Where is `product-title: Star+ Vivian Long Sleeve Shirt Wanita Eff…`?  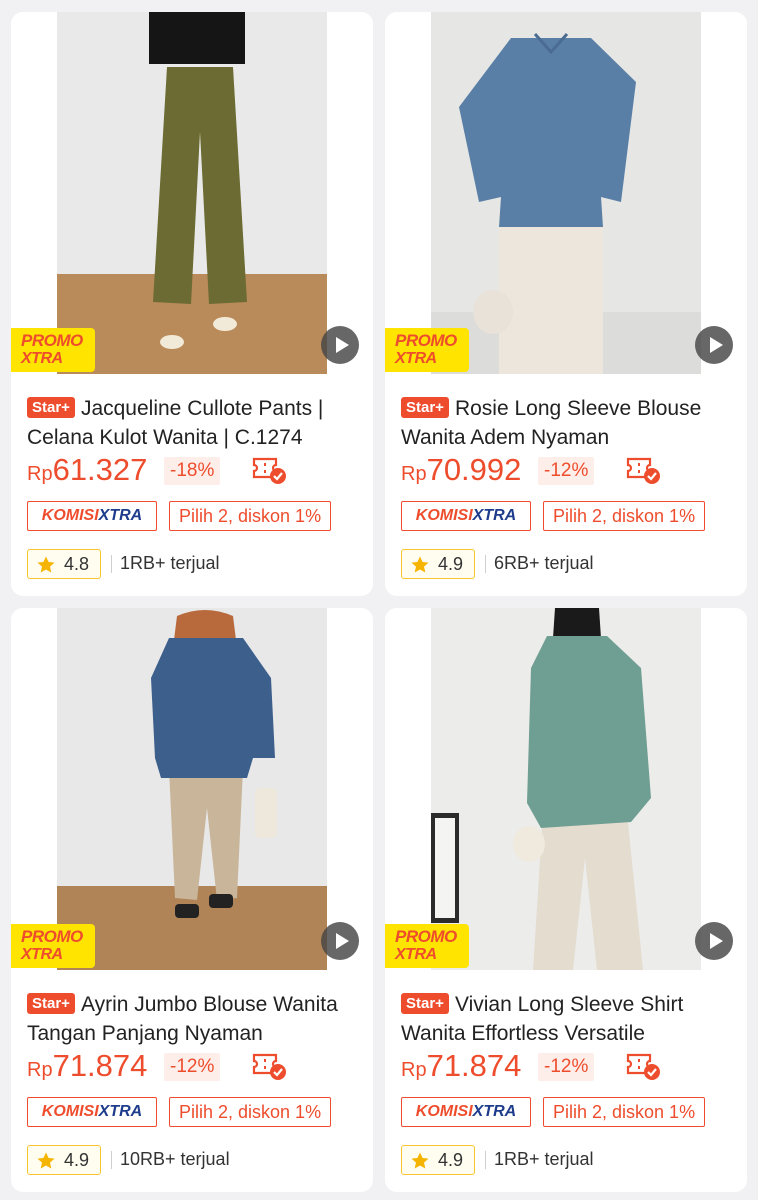
product-title: Star+ Vivian Long Sleeve Shirt Wanita Eff… is located at coordinates (569, 1019).